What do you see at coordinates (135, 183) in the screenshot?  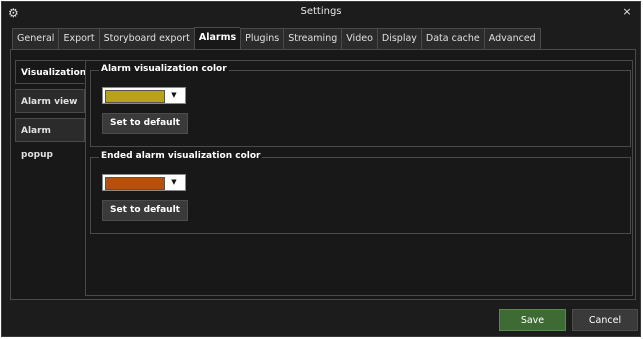 I see `ended-alarm-color-swatch` at bounding box center [135, 183].